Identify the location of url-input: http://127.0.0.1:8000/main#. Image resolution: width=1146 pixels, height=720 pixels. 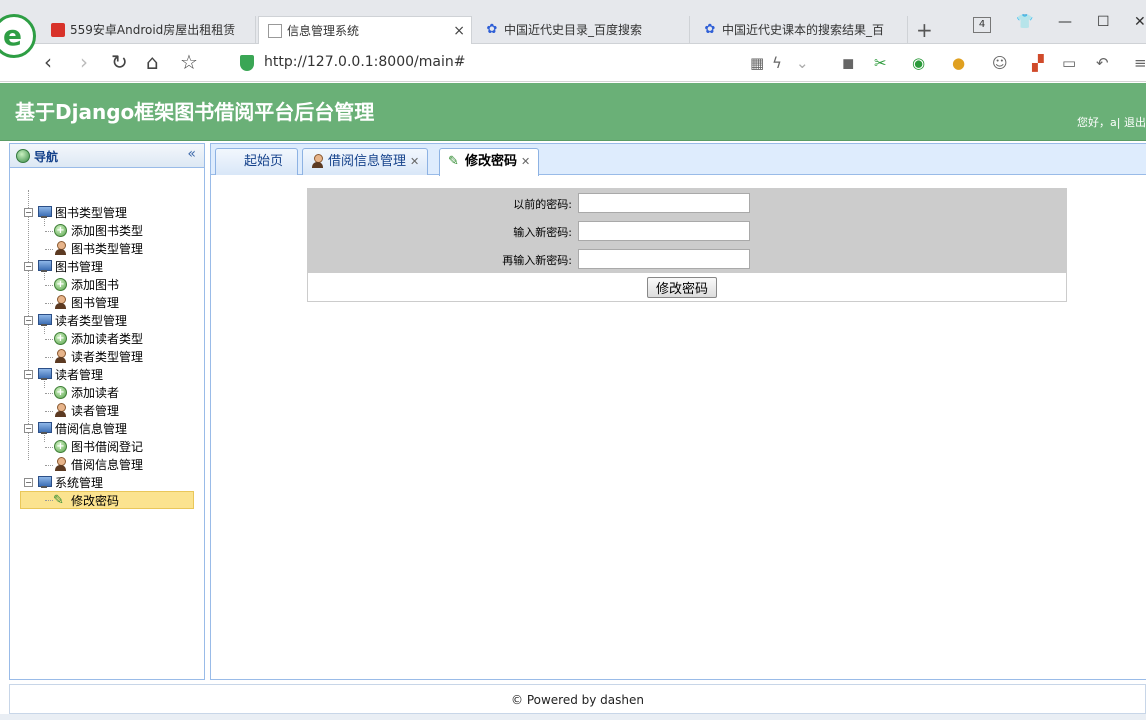
(364, 62).